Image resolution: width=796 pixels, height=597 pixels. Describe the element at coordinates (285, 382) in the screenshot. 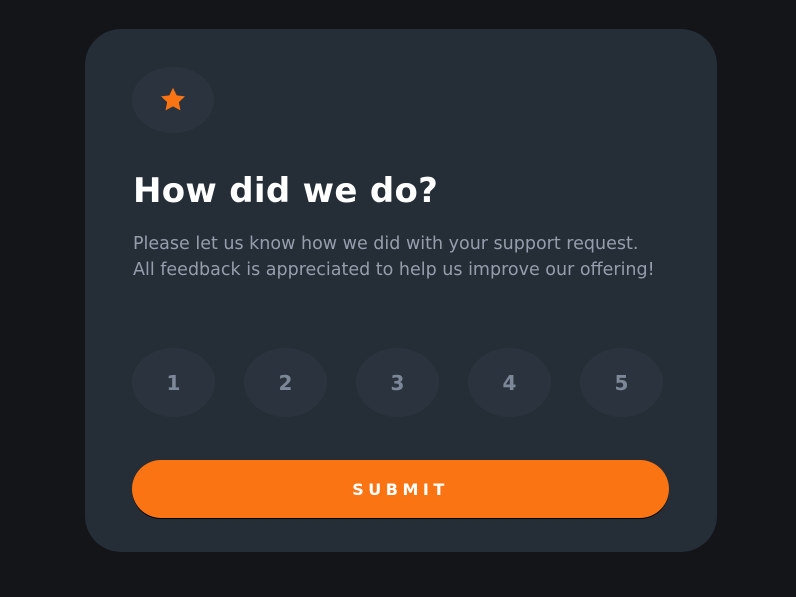

I see `rating-option-2: 2` at that location.